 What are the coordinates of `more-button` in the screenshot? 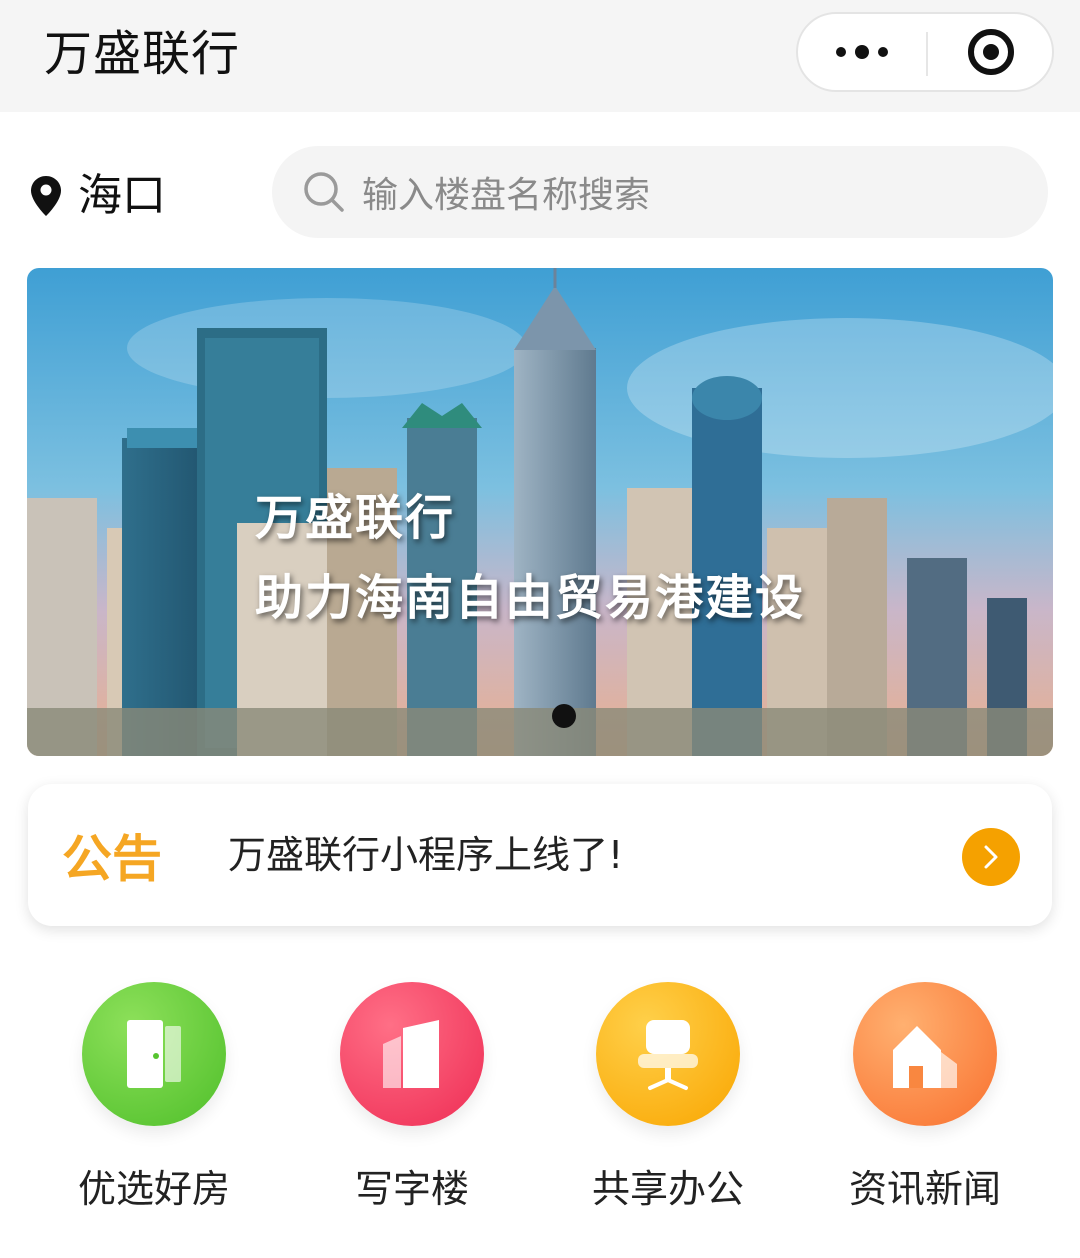 It's located at (862, 52).